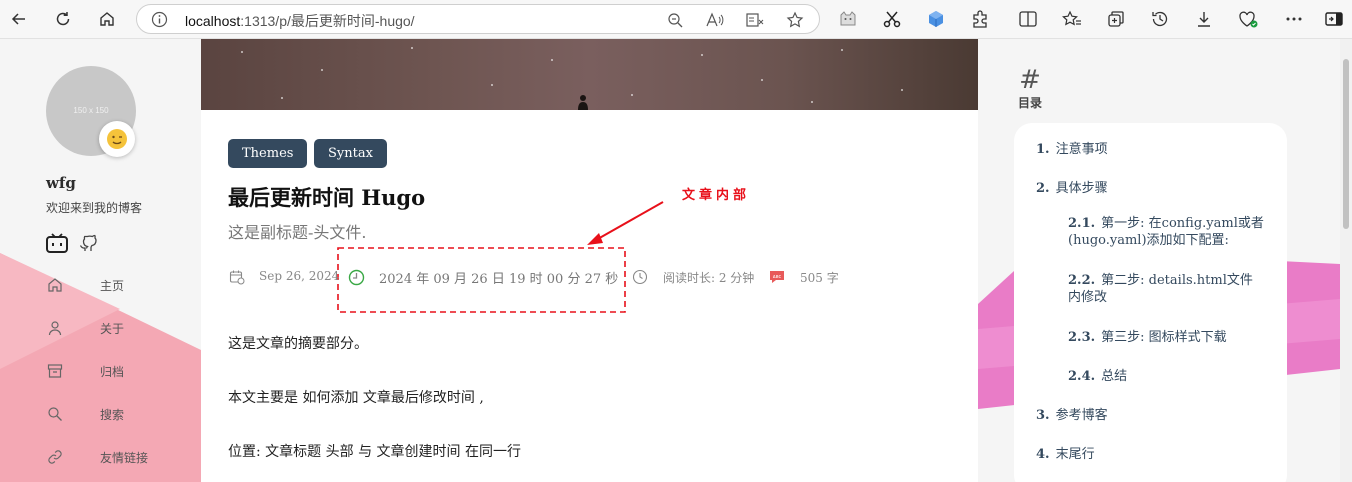 The height and width of the screenshot is (482, 1352). I want to click on scrollbar-thumb, so click(1346, 144).